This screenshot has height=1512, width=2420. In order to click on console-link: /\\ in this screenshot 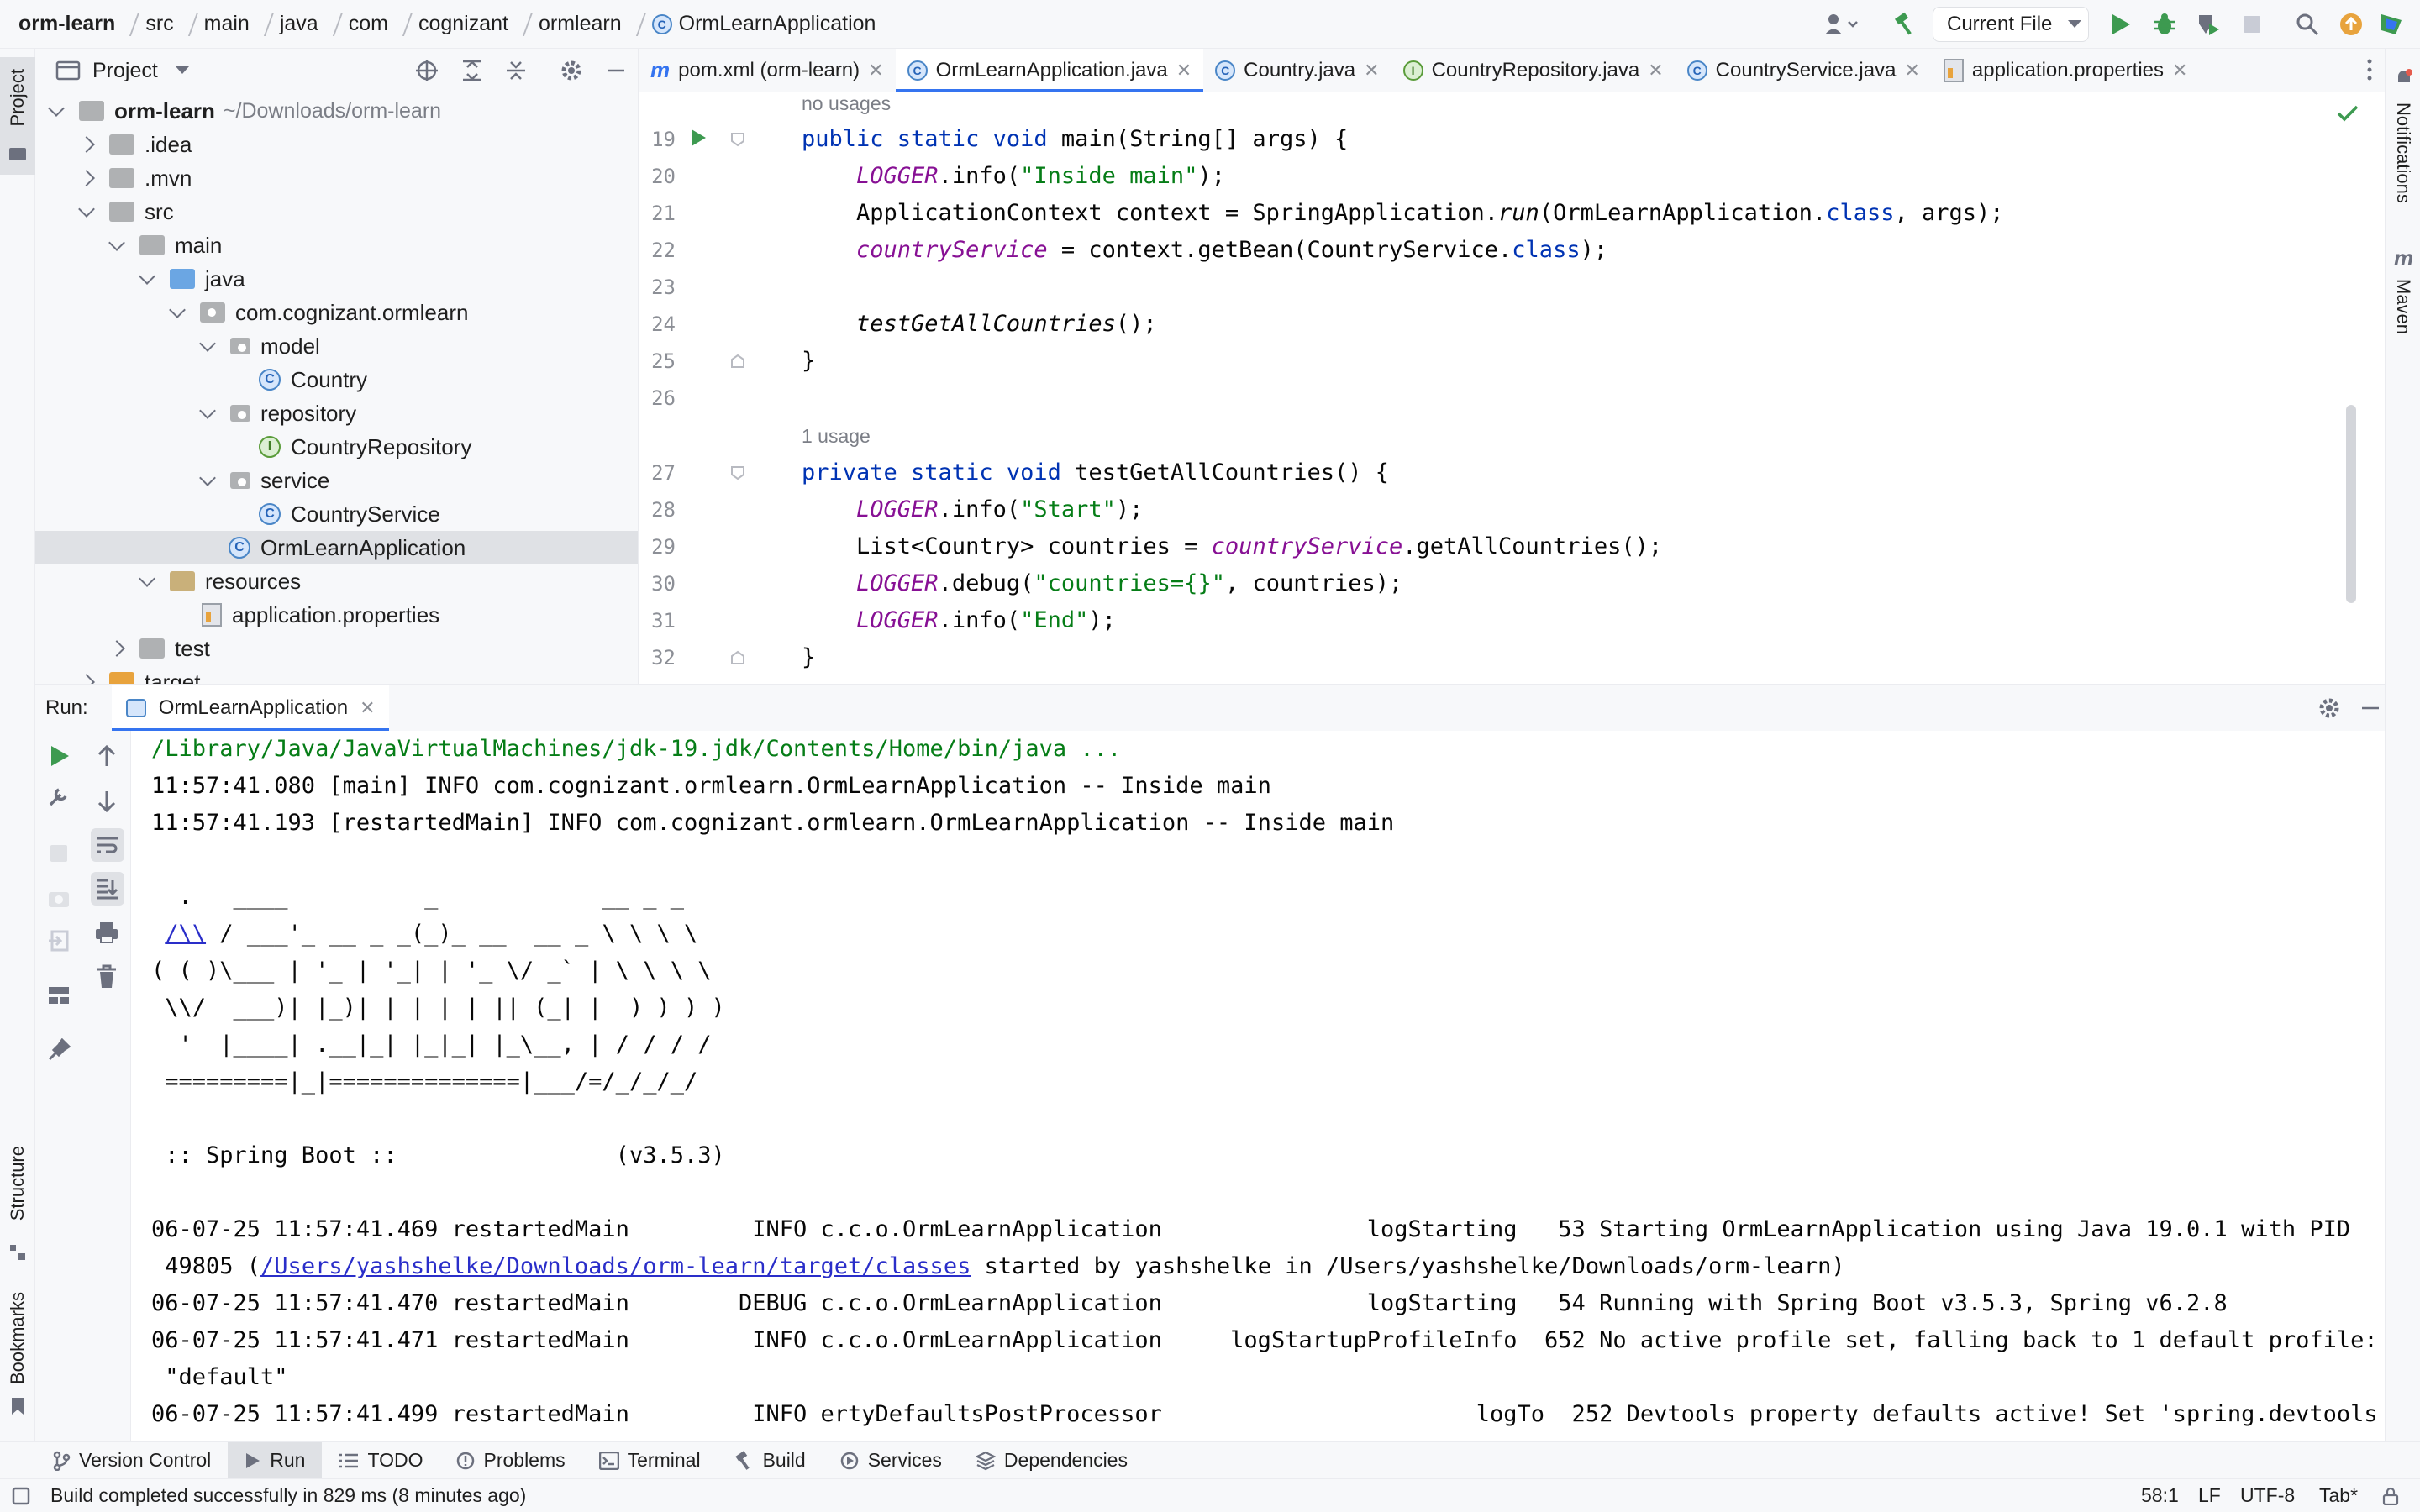, I will do `click(185, 934)`.